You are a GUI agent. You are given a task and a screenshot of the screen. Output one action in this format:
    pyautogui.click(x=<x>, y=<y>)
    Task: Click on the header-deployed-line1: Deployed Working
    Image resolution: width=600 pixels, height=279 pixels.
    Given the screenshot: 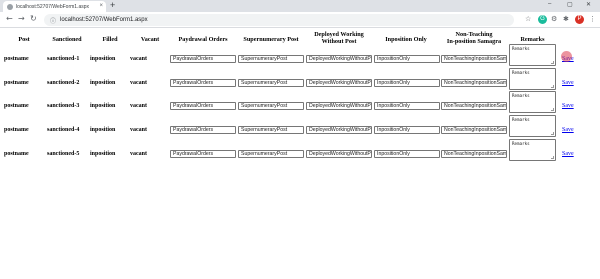 What is the action you would take?
    pyautogui.click(x=339, y=34)
    